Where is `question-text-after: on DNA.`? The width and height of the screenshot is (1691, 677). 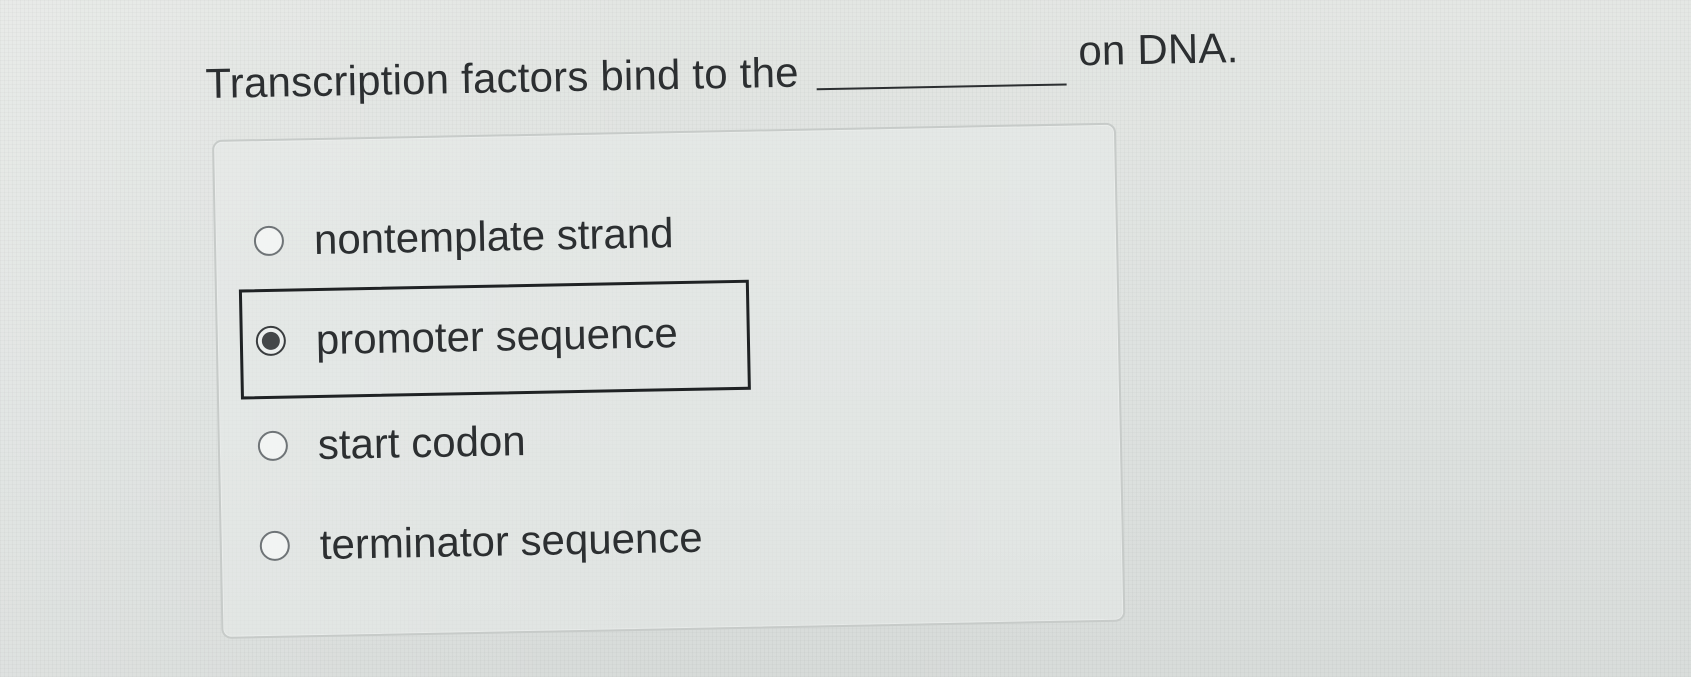
question-text-after: on DNA. is located at coordinates (1158, 49).